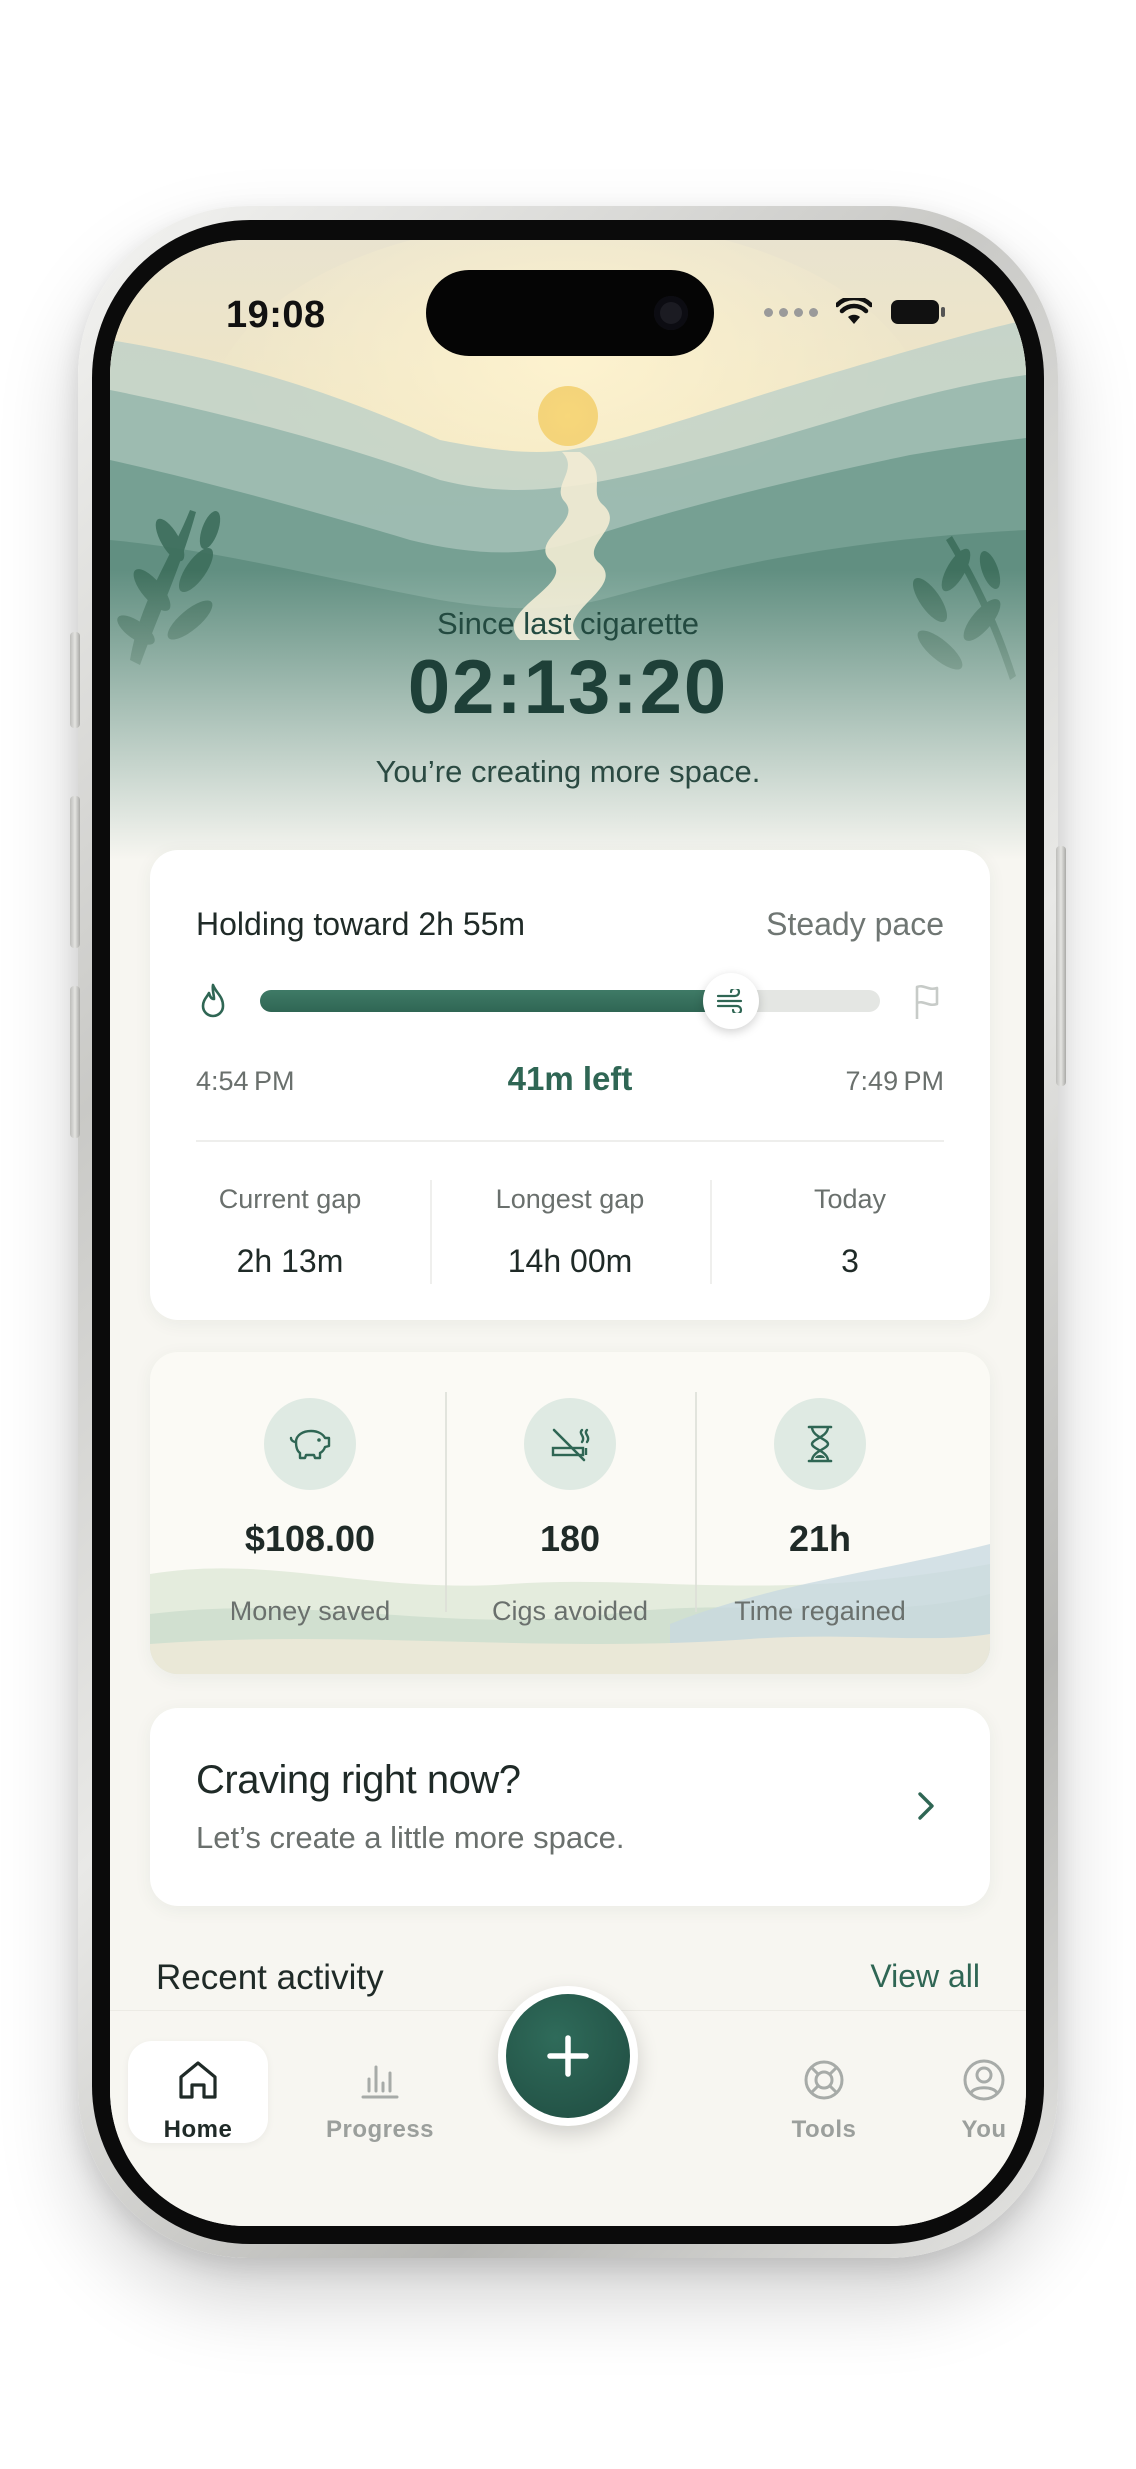  What do you see at coordinates (310, 1444) in the screenshot?
I see `piggy-bank-icon` at bounding box center [310, 1444].